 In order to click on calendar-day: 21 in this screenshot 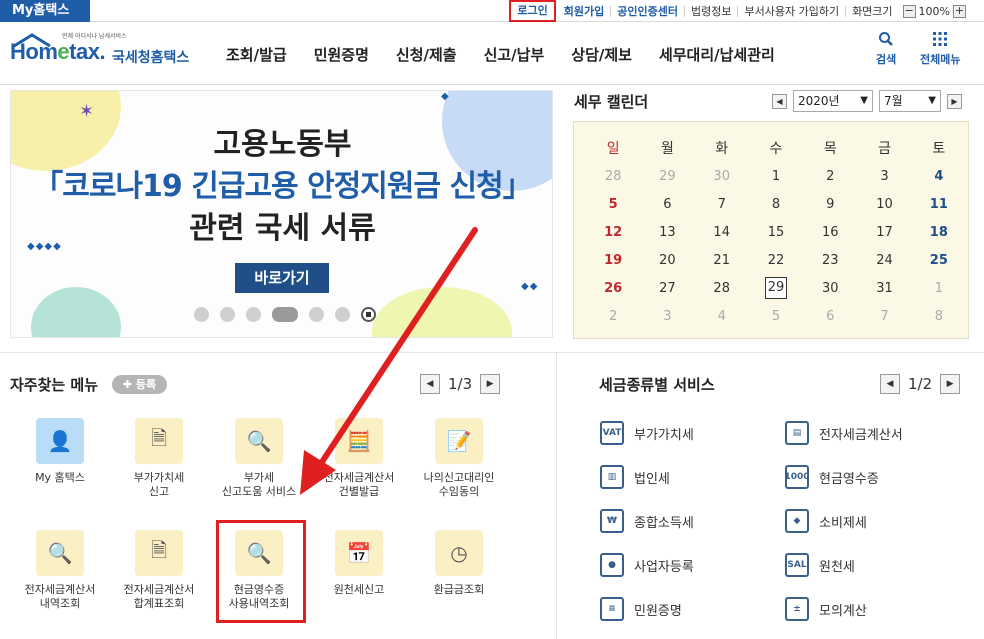, I will do `click(722, 260)`.